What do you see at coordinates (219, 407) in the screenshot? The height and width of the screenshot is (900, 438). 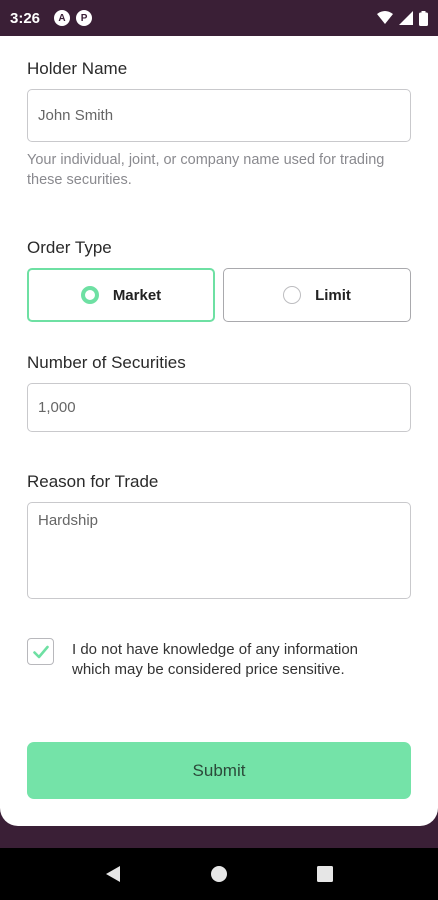 I see `number-of-securities-input` at bounding box center [219, 407].